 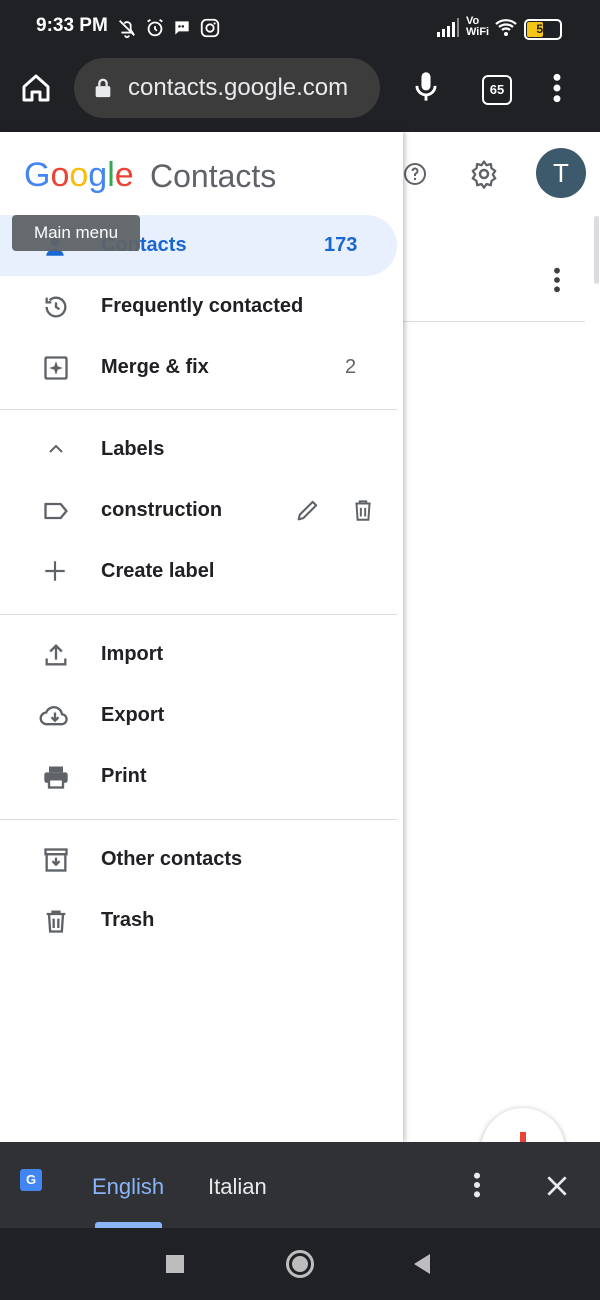 What do you see at coordinates (557, 1186) in the screenshot?
I see `close-icon` at bounding box center [557, 1186].